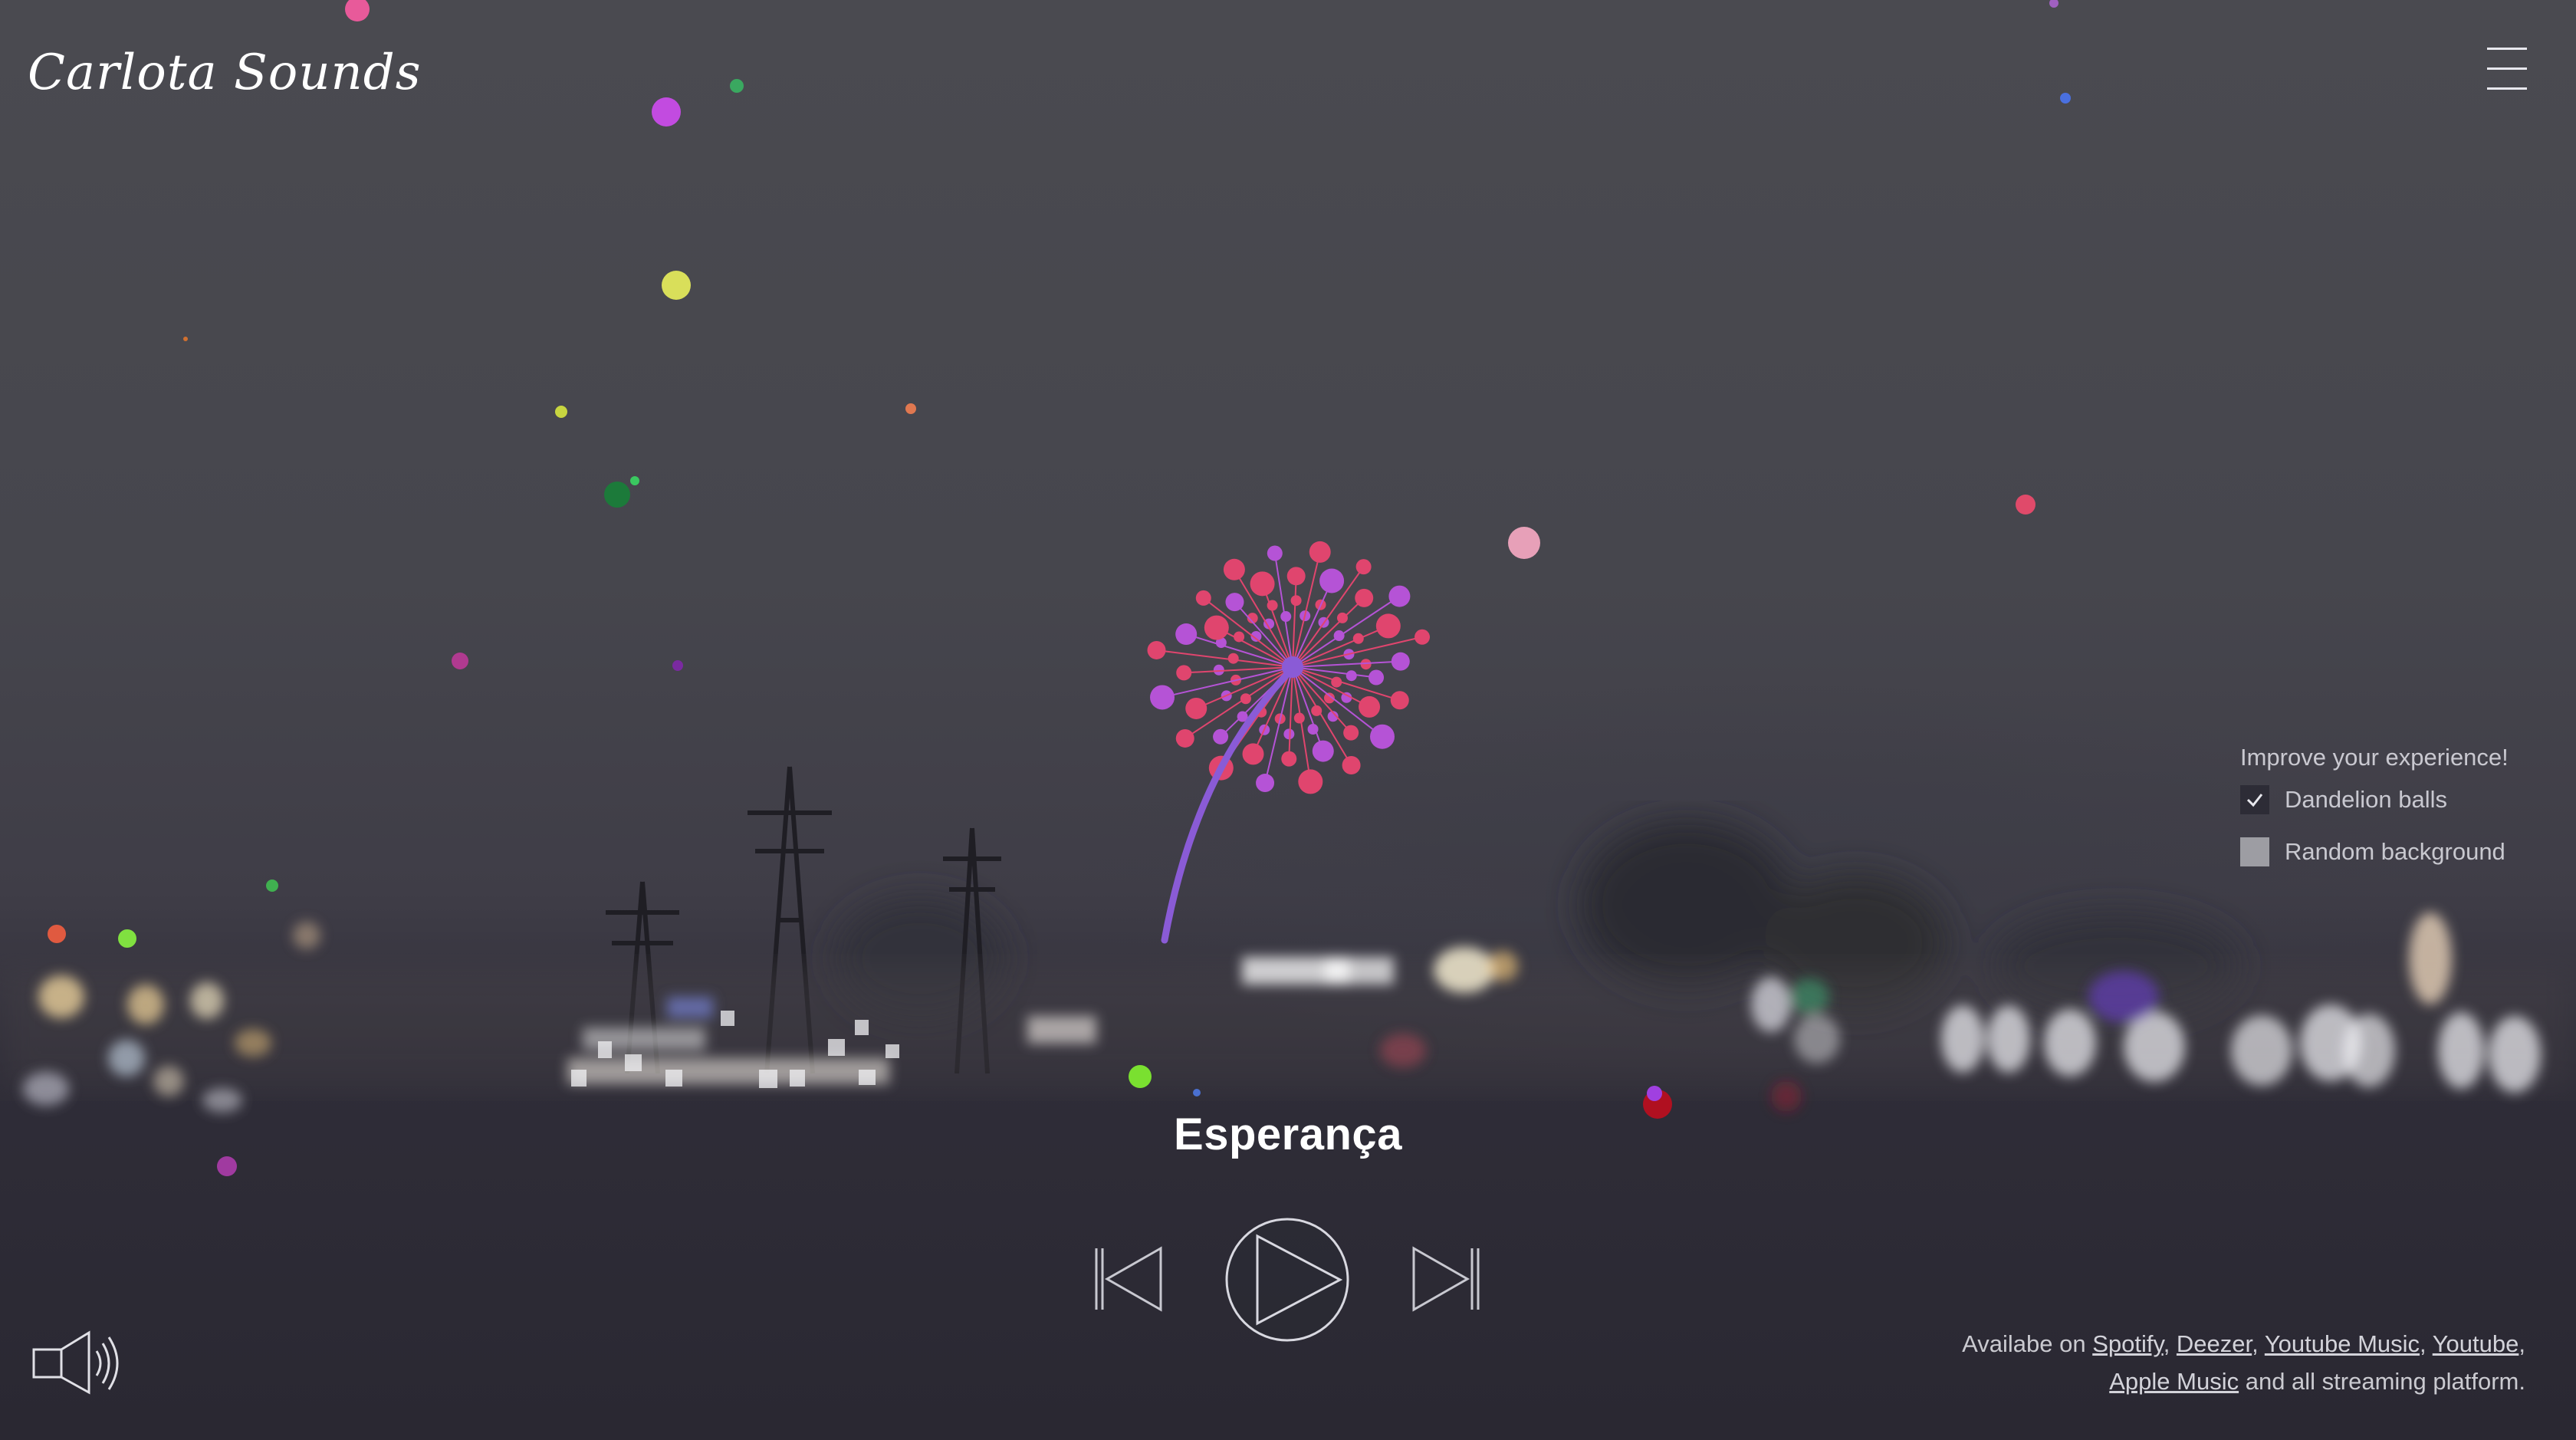 This screenshot has height=1440, width=2576. I want to click on play-button, so click(1287, 1279).